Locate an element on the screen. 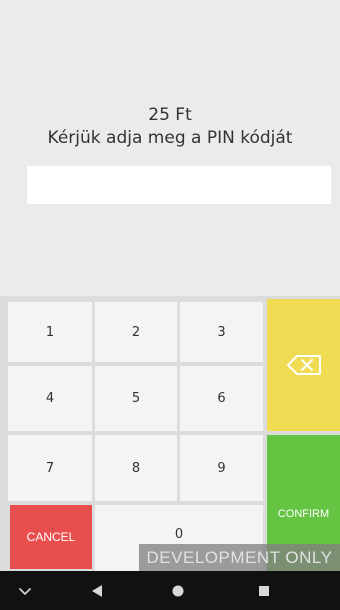 The width and height of the screenshot is (340, 610). backspace-button is located at coordinates (303, 365).